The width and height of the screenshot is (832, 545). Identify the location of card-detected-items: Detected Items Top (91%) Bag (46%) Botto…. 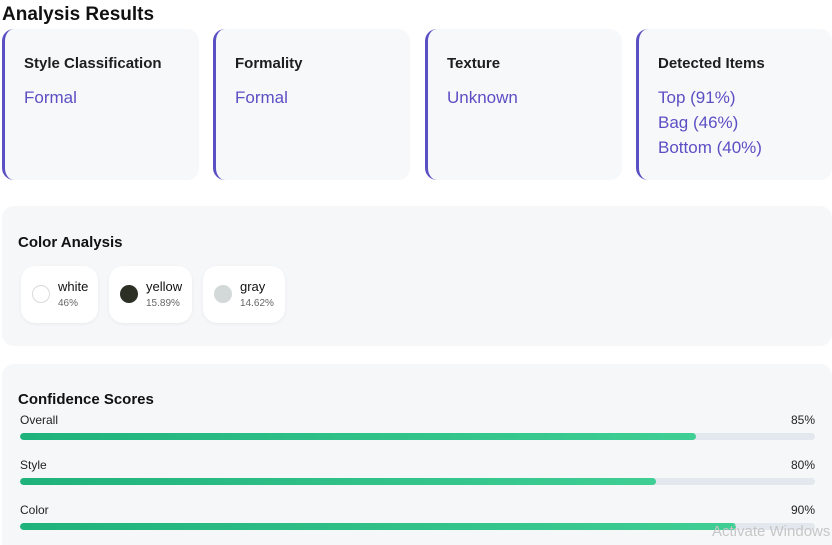
(734, 104).